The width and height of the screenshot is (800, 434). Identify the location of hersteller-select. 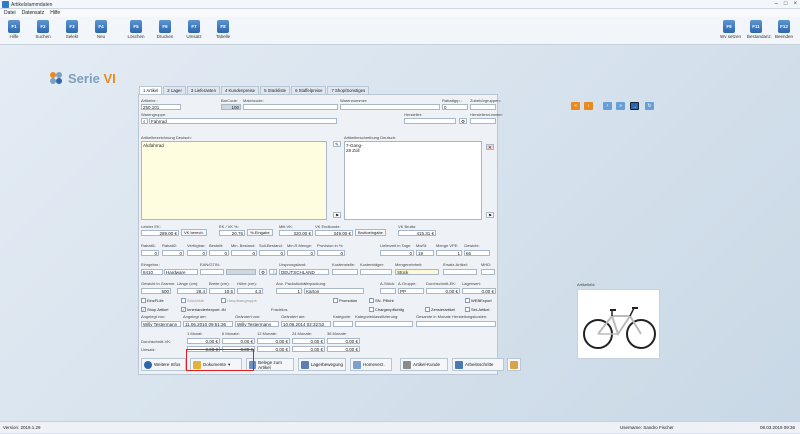
(430, 121).